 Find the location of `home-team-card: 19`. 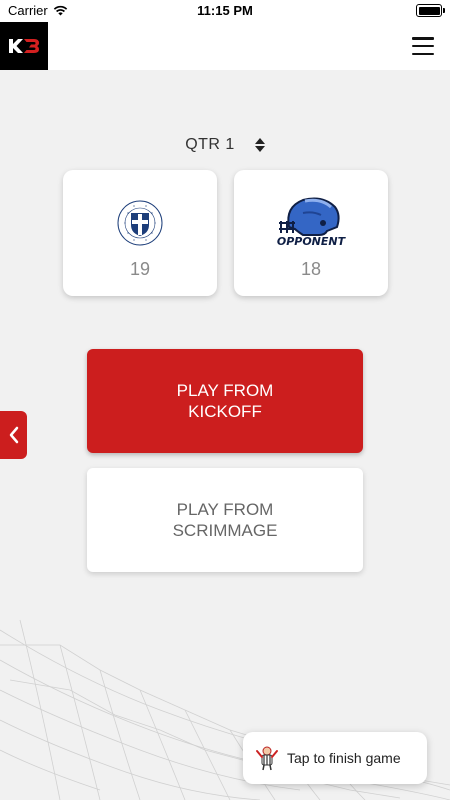

home-team-card: 19 is located at coordinates (140, 233).